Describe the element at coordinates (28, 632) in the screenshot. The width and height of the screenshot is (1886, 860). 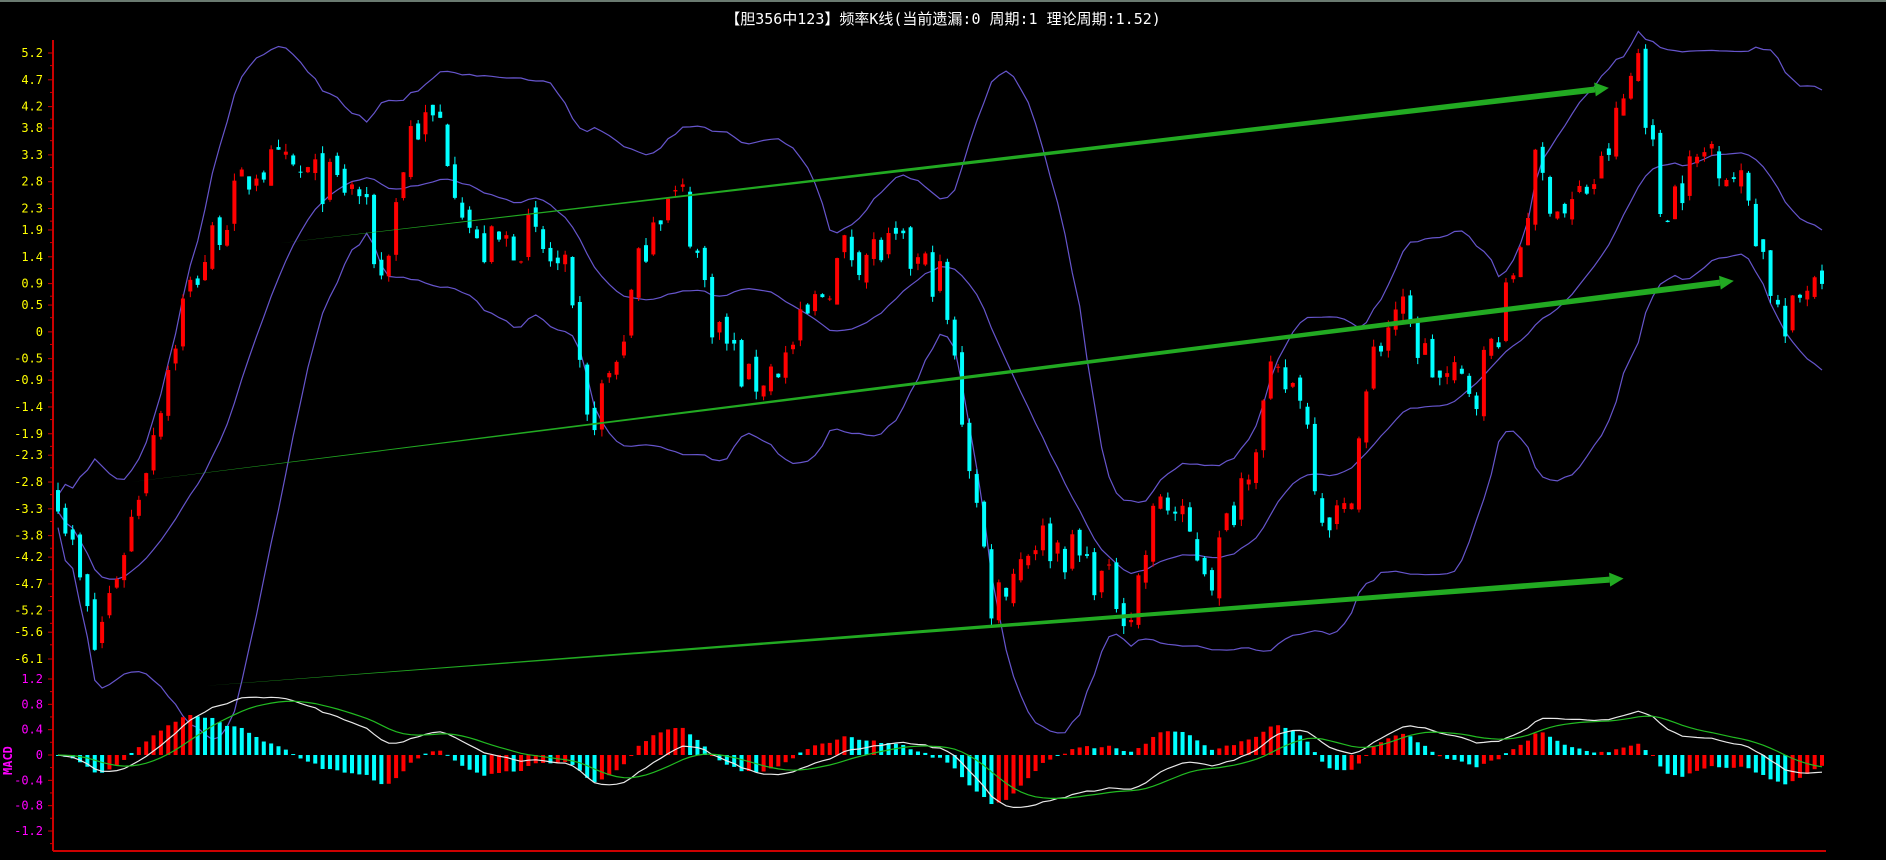
I see `price-tick-label: -5.6` at that location.